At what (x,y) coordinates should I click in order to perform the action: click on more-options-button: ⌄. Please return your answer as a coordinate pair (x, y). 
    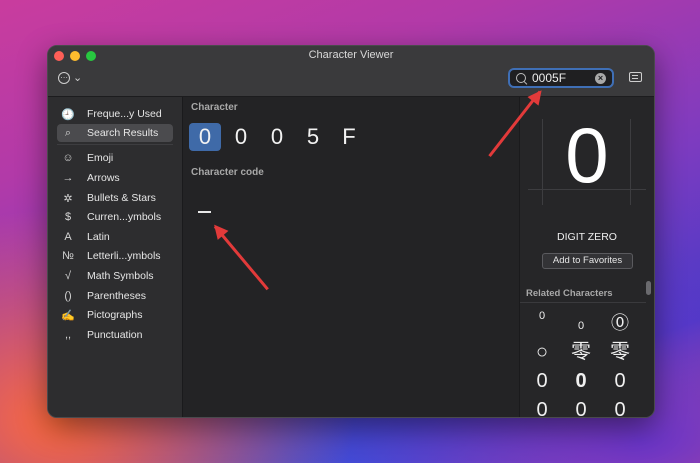
    Looking at the image, I should click on (70, 78).